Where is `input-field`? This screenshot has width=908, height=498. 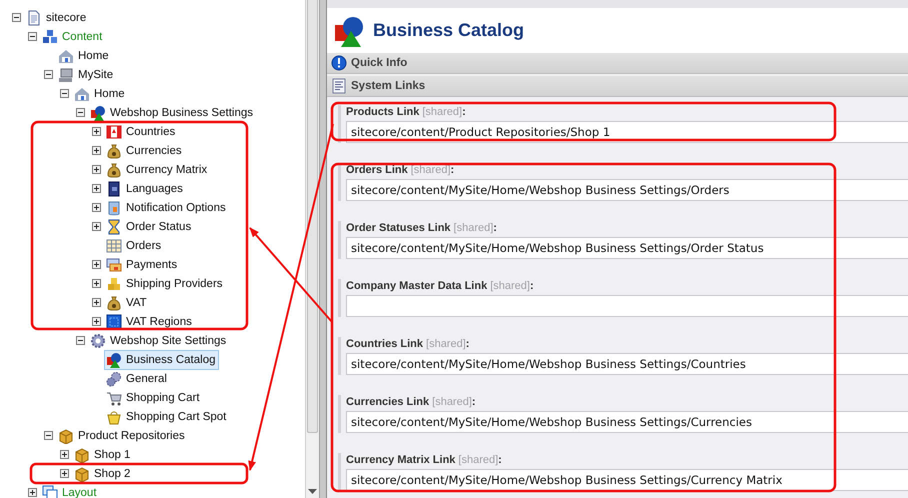 input-field is located at coordinates (627, 306).